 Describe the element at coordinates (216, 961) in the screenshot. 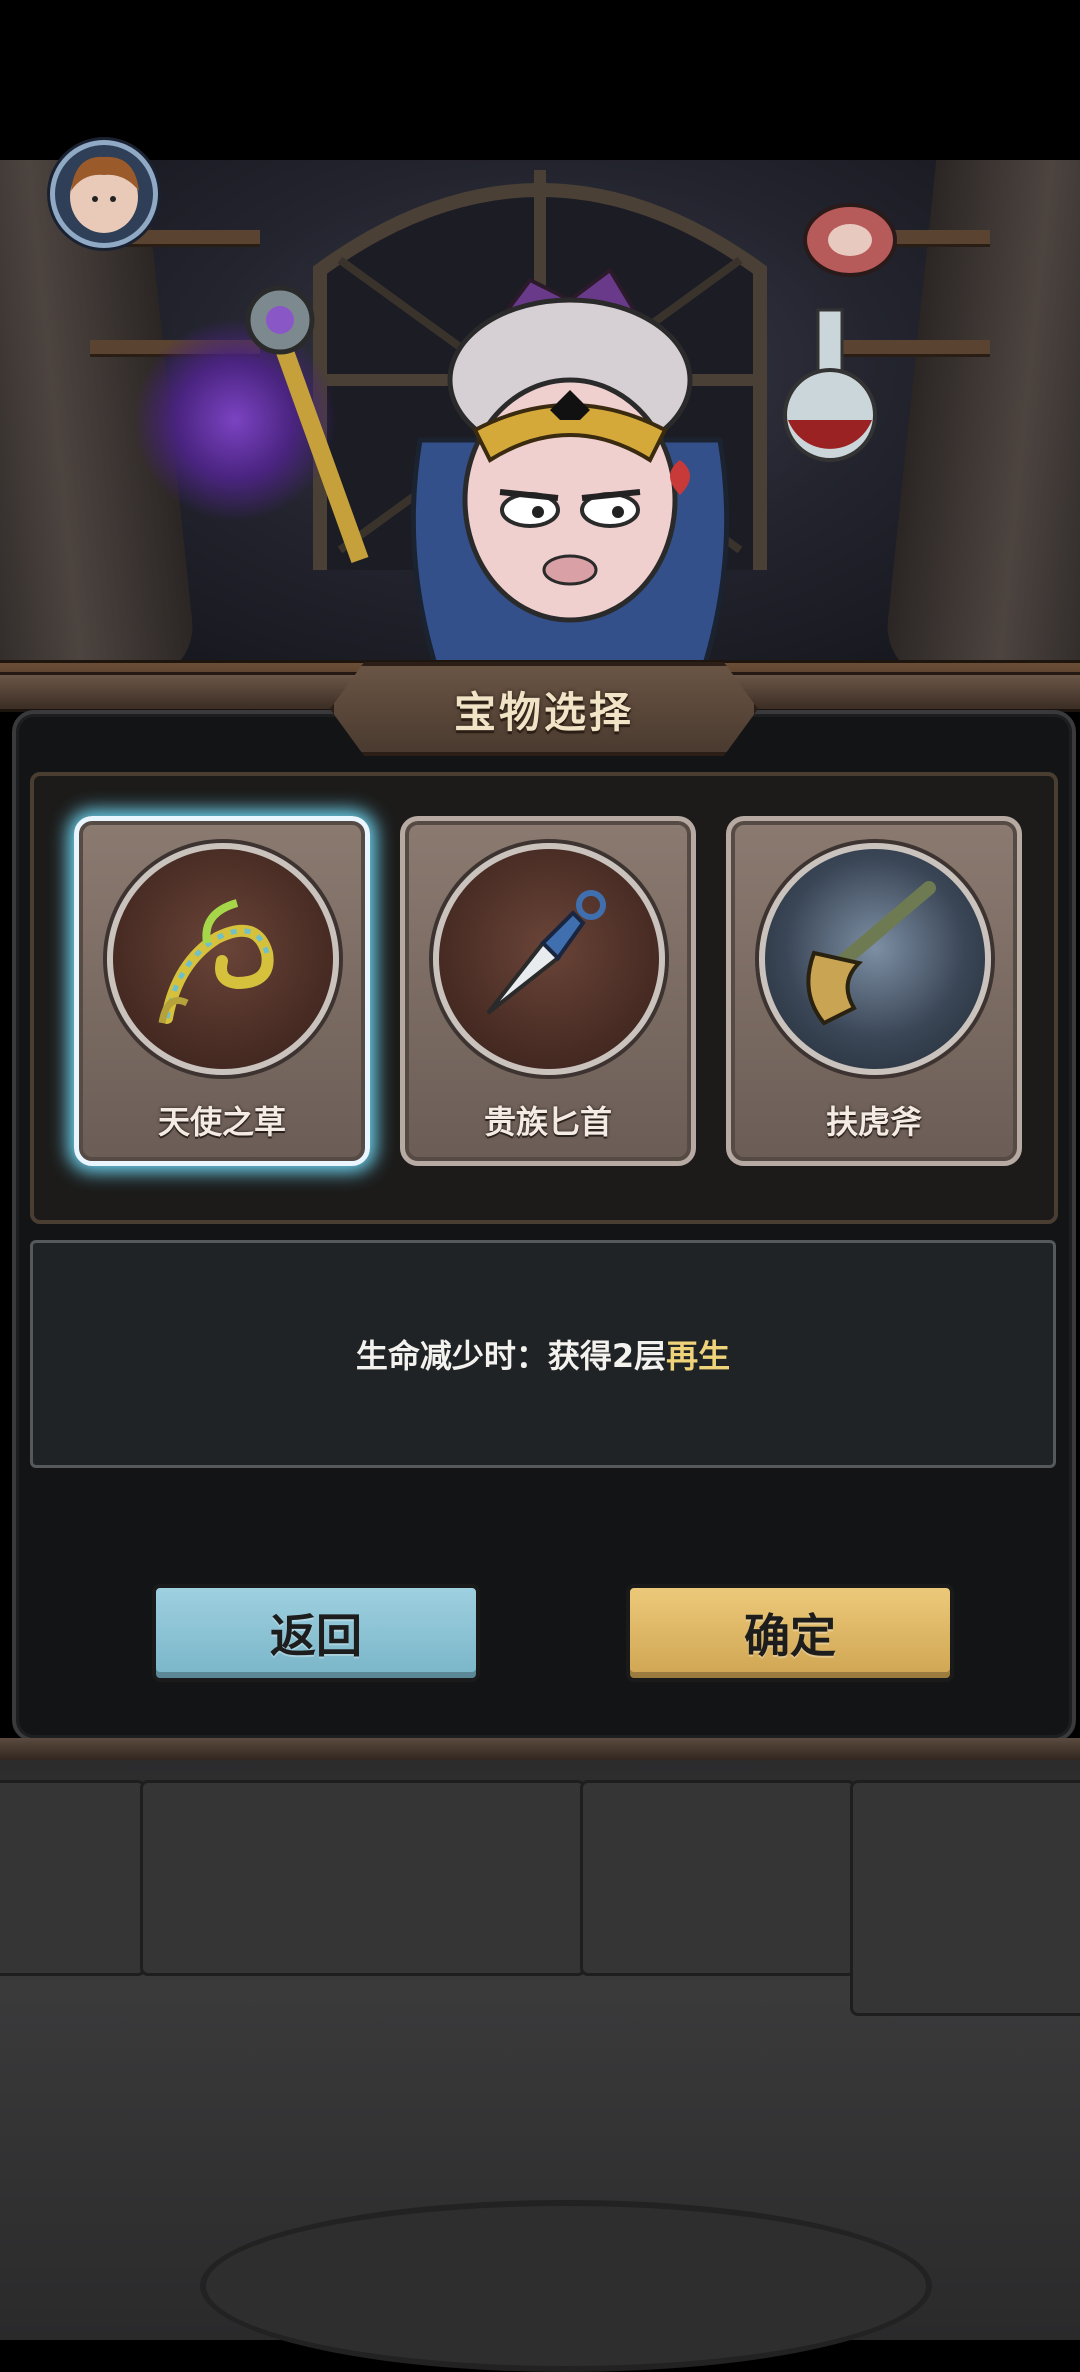

I see `fern-sprout-icon` at that location.